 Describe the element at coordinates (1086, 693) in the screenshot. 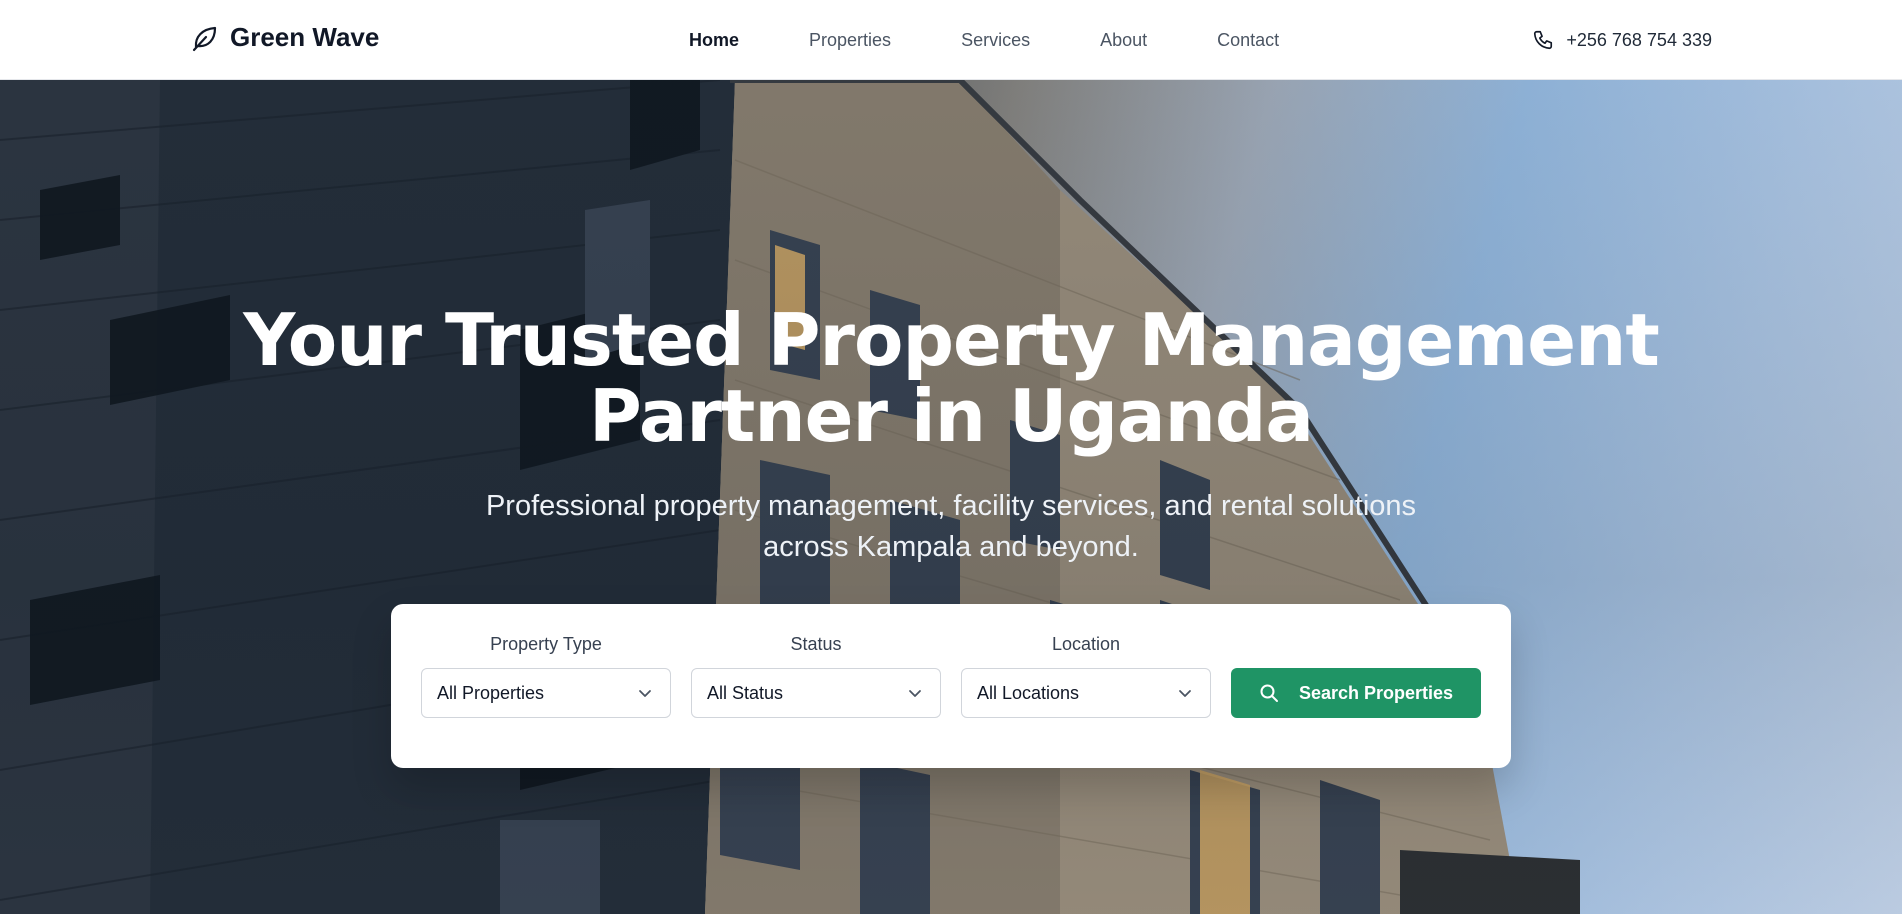

I see `location-select: All Locations` at that location.